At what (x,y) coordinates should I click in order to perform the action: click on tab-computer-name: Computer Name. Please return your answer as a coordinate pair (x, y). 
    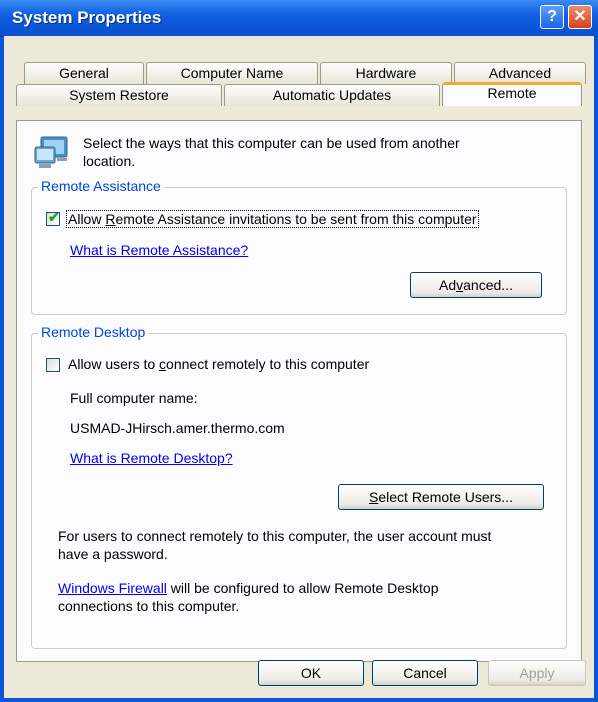
    Looking at the image, I should click on (232, 73).